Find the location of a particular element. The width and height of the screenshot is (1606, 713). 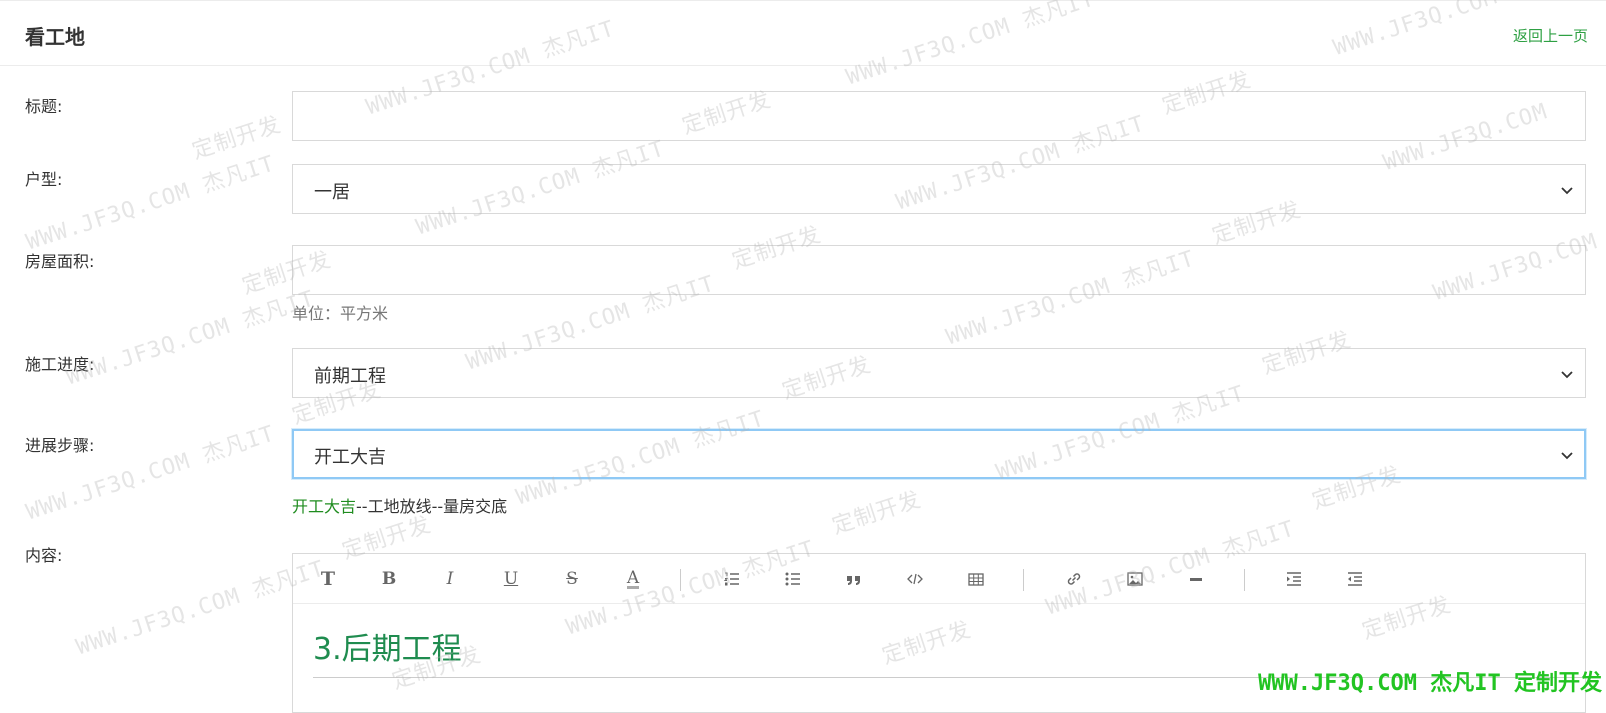

step-progress-text: 开工大吉--工地放线--量房交底 is located at coordinates (399, 505).